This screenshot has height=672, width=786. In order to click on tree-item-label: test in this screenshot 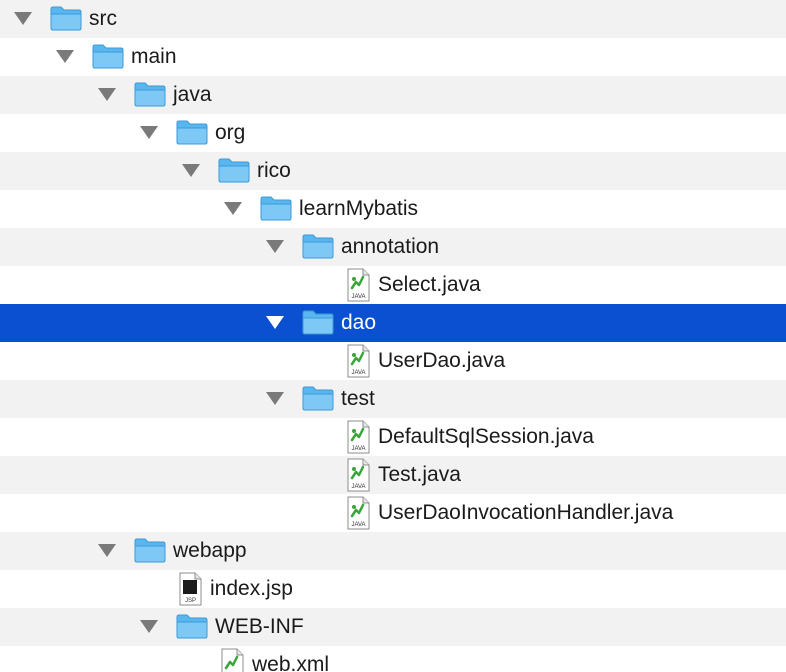, I will do `click(358, 398)`.